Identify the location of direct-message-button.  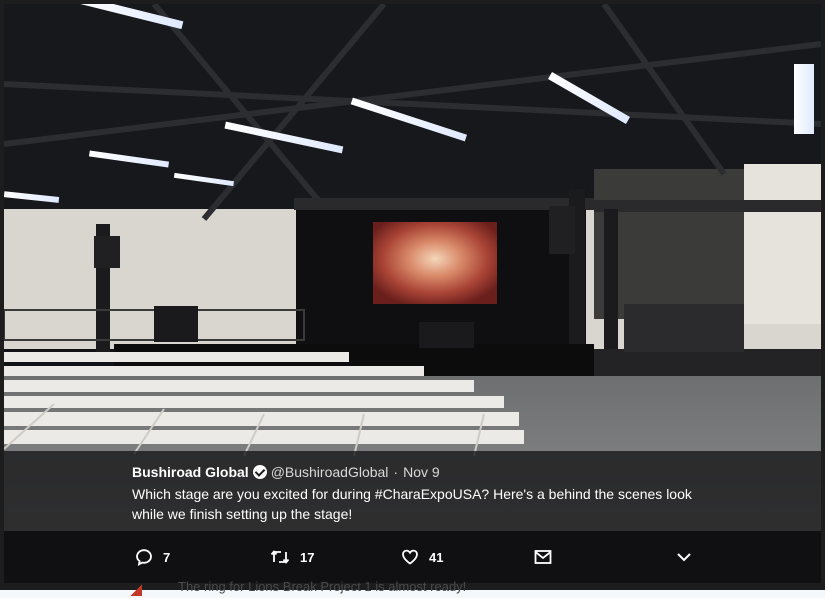
(548, 557).